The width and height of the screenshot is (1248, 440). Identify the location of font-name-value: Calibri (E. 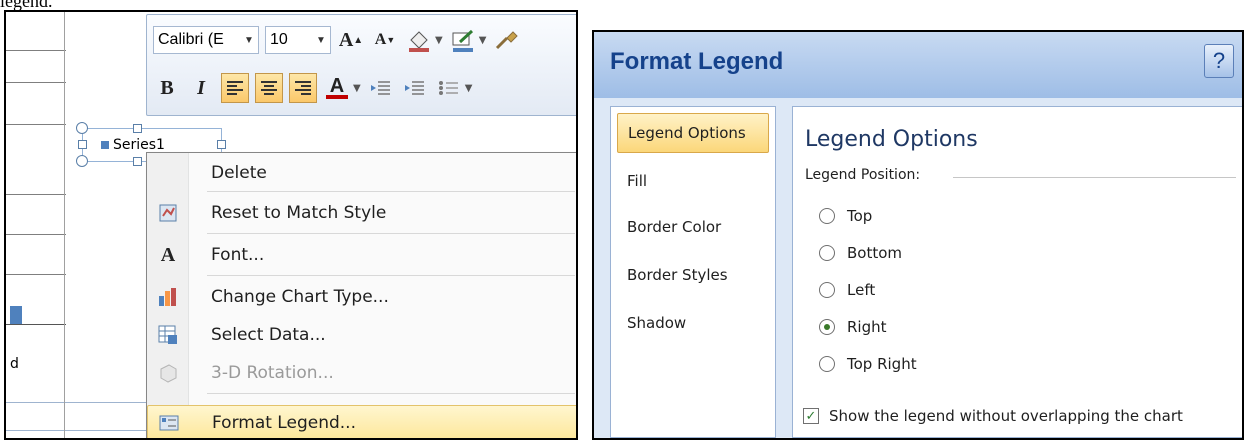
(191, 39).